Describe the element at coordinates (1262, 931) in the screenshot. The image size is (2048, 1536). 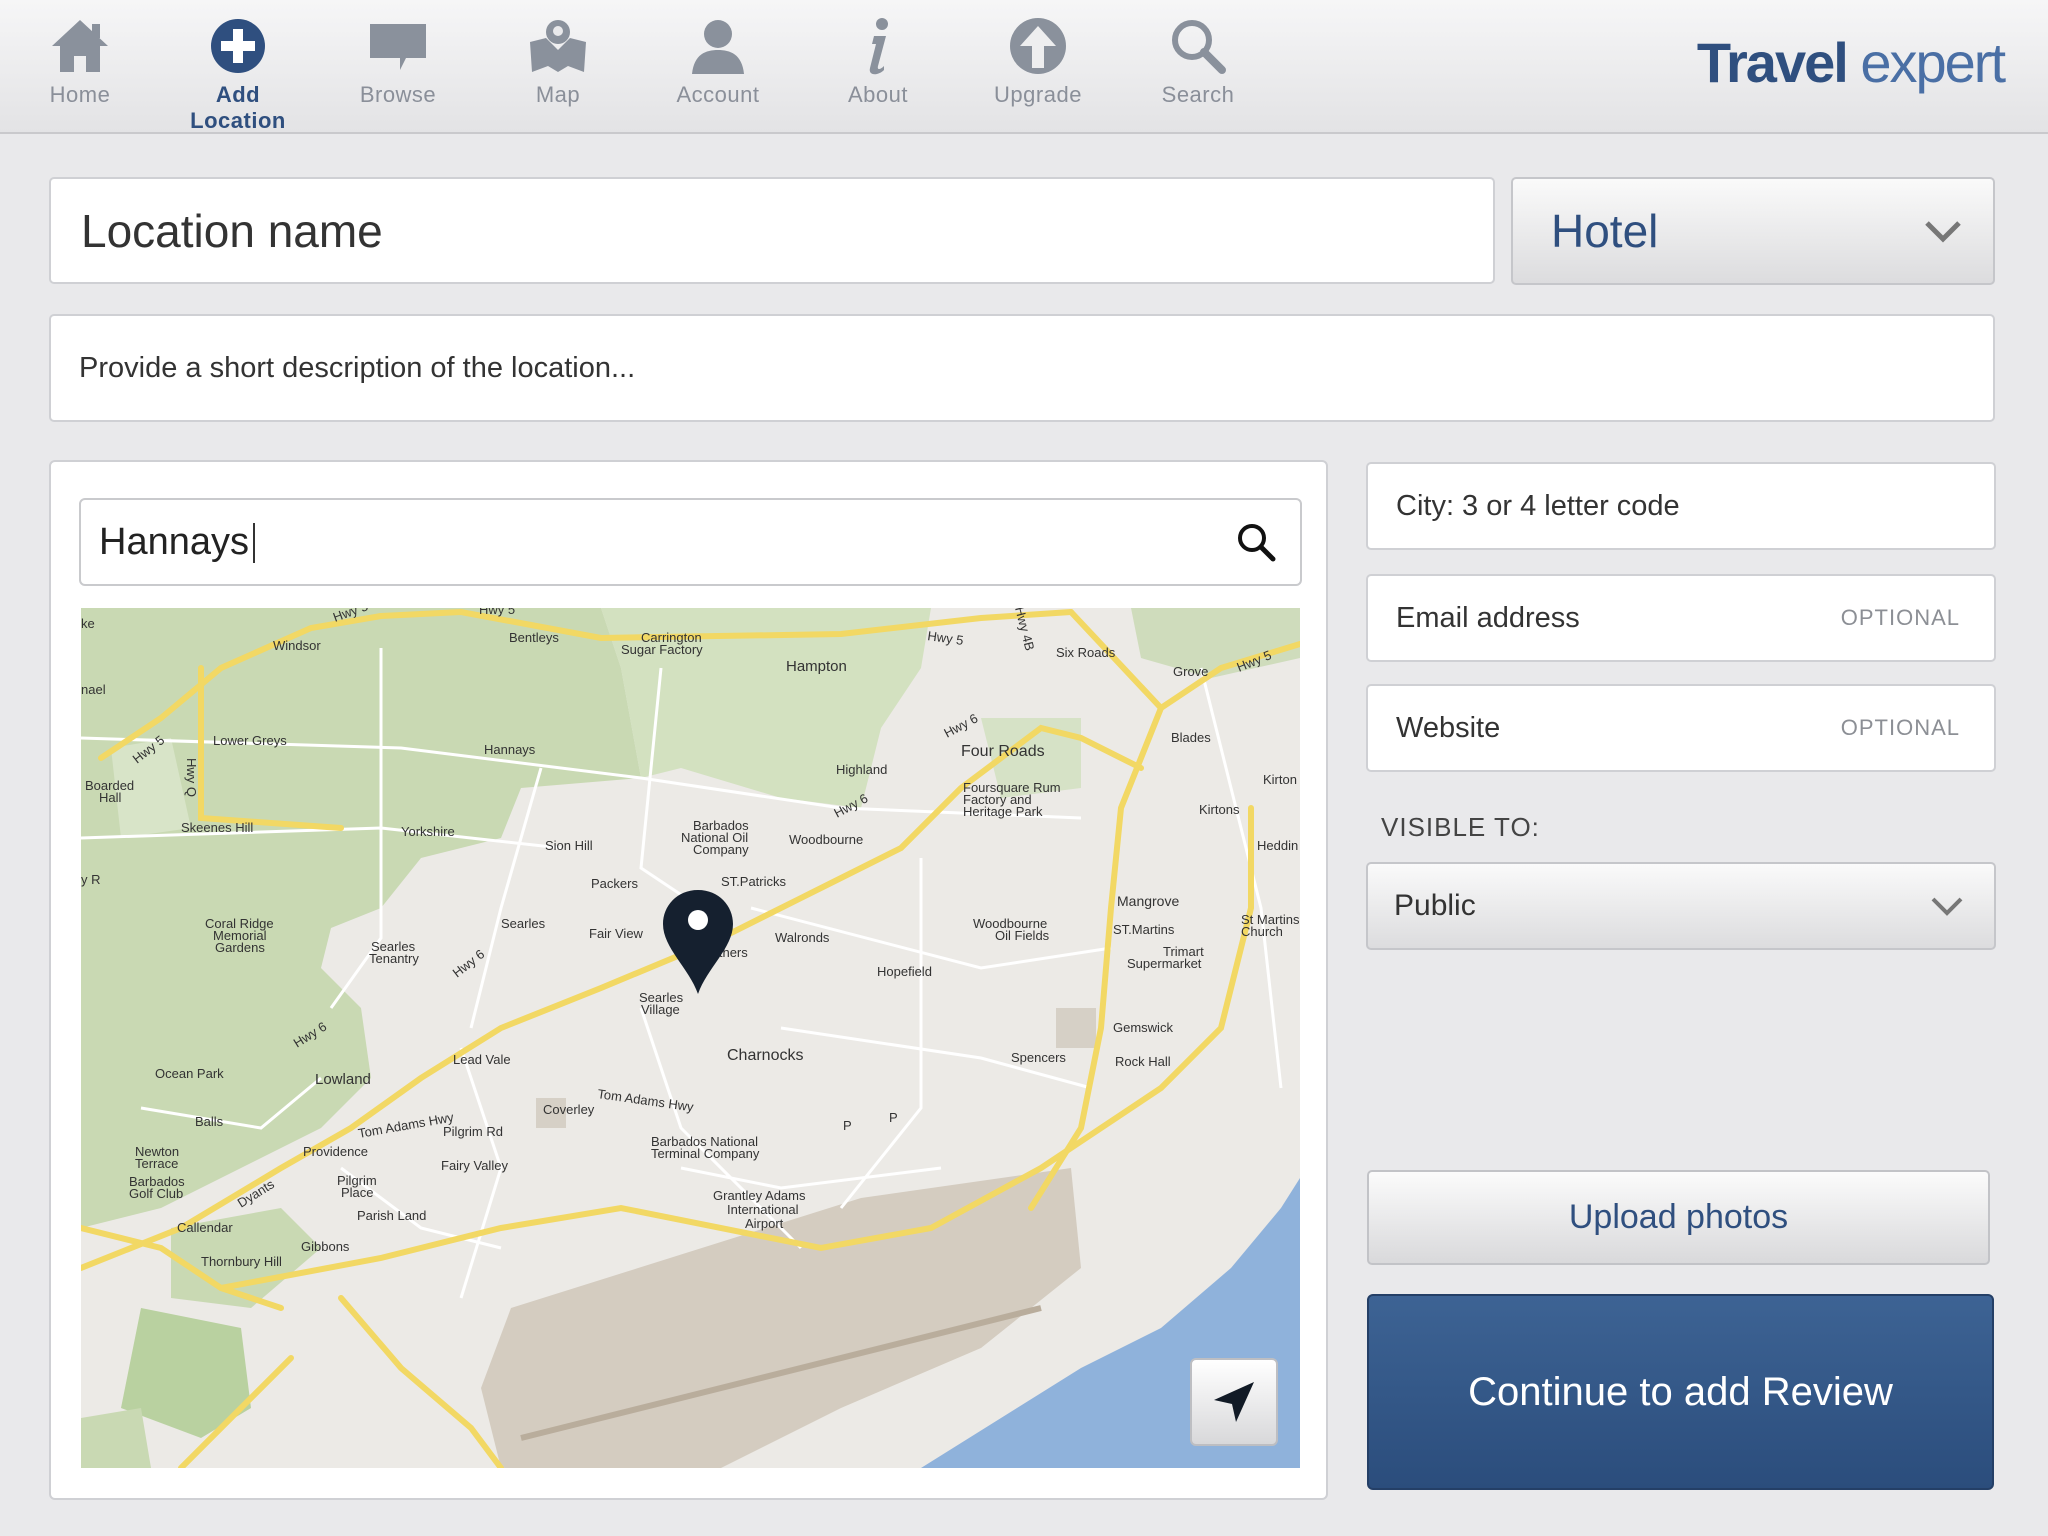
I see `map-label-st-martins-church-2: Church` at that location.